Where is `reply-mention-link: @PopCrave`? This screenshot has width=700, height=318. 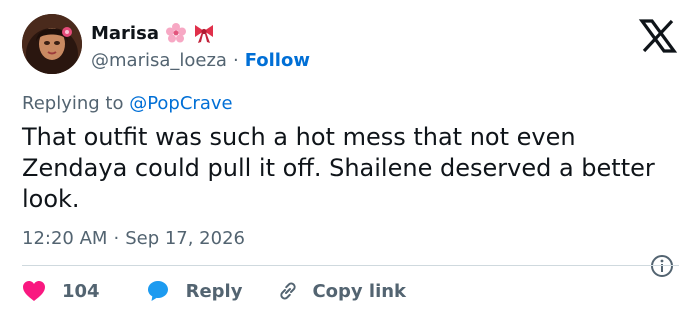
reply-mention-link: @PopCrave is located at coordinates (180, 103).